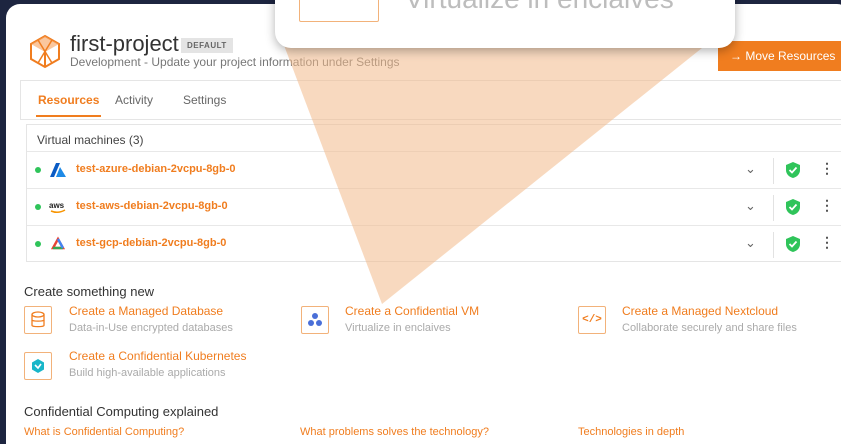  Describe the element at coordinates (709, 328) in the screenshot. I see `card-description: Collaborate securely and share files` at that location.